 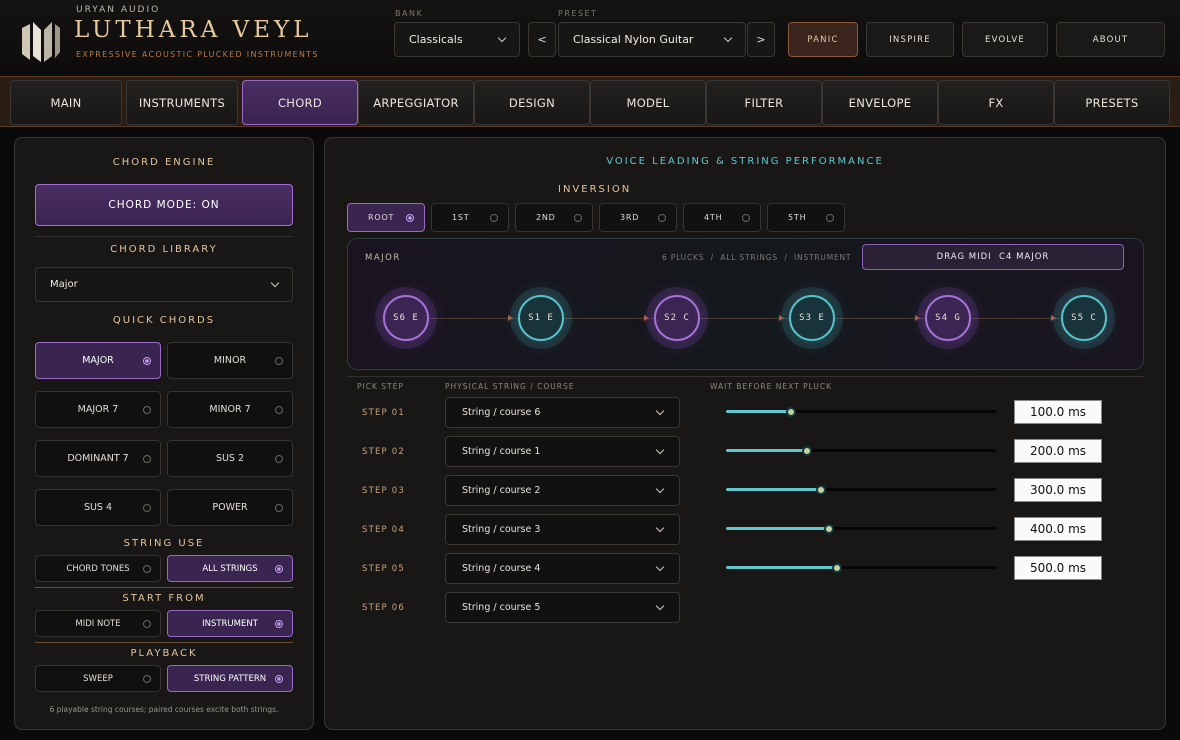 What do you see at coordinates (1112, 102) in the screenshot?
I see `tab-presets: PRESETS` at bounding box center [1112, 102].